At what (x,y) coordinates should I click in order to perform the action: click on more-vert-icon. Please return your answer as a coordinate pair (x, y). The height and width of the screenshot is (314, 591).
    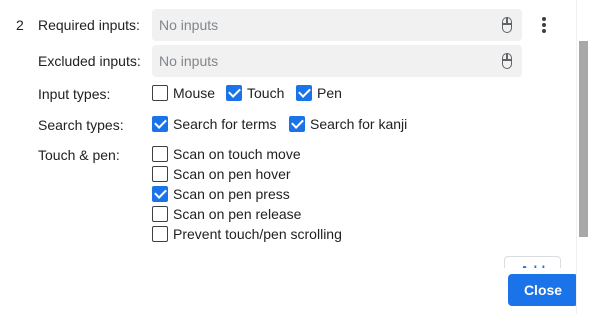
    Looking at the image, I should click on (544, 25).